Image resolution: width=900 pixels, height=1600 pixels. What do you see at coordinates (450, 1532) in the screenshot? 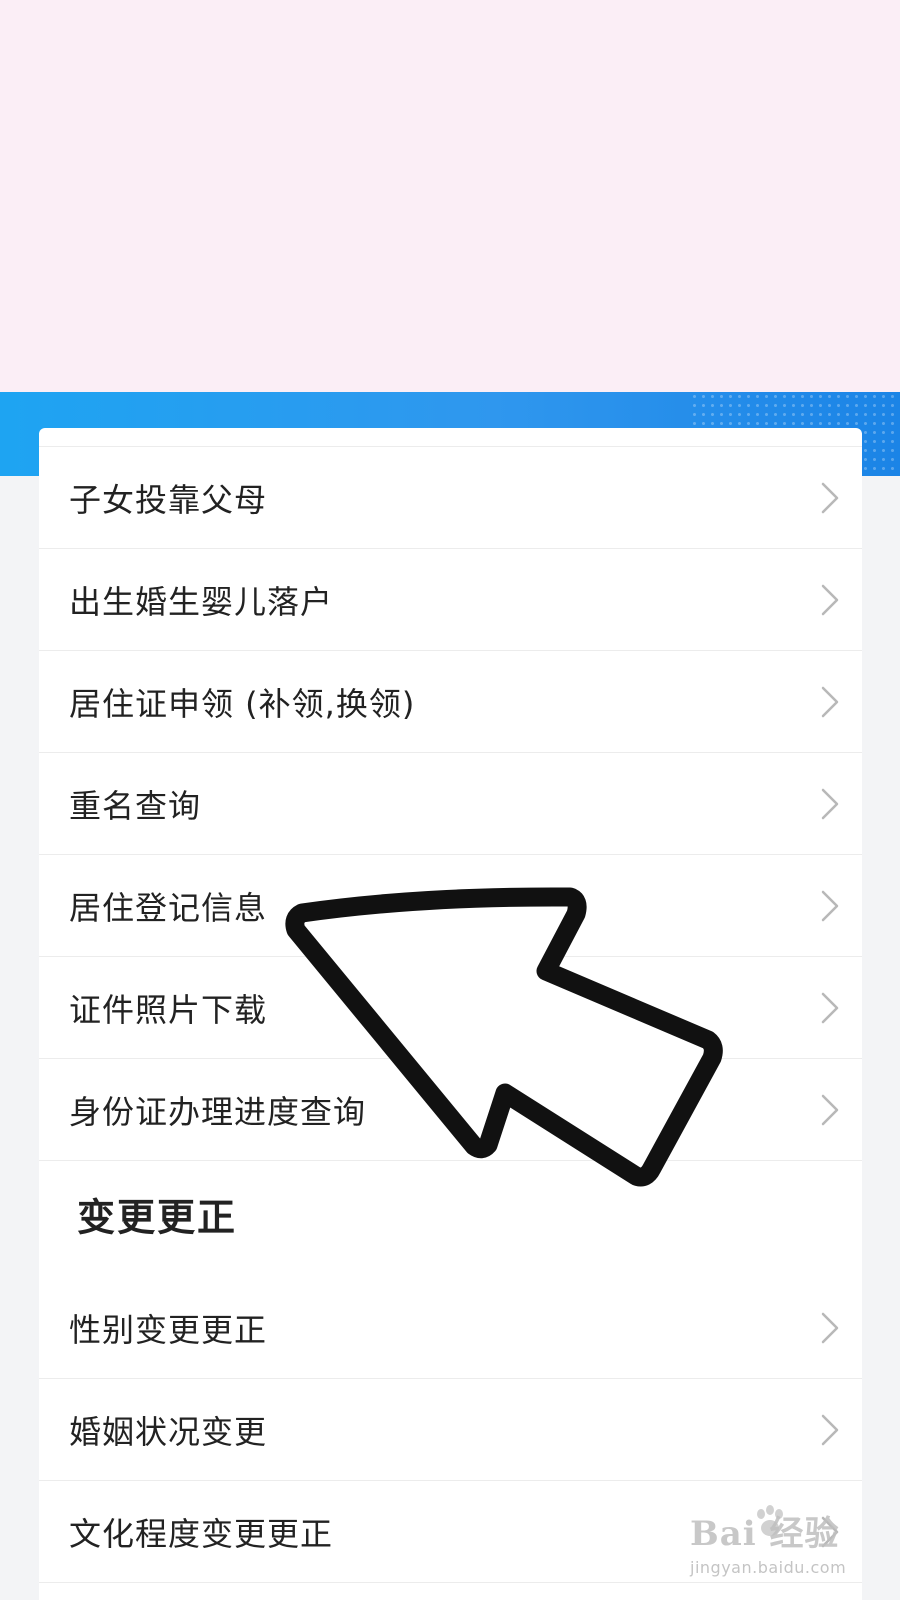
I see `list-item: 文化程度变更更正` at bounding box center [450, 1532].